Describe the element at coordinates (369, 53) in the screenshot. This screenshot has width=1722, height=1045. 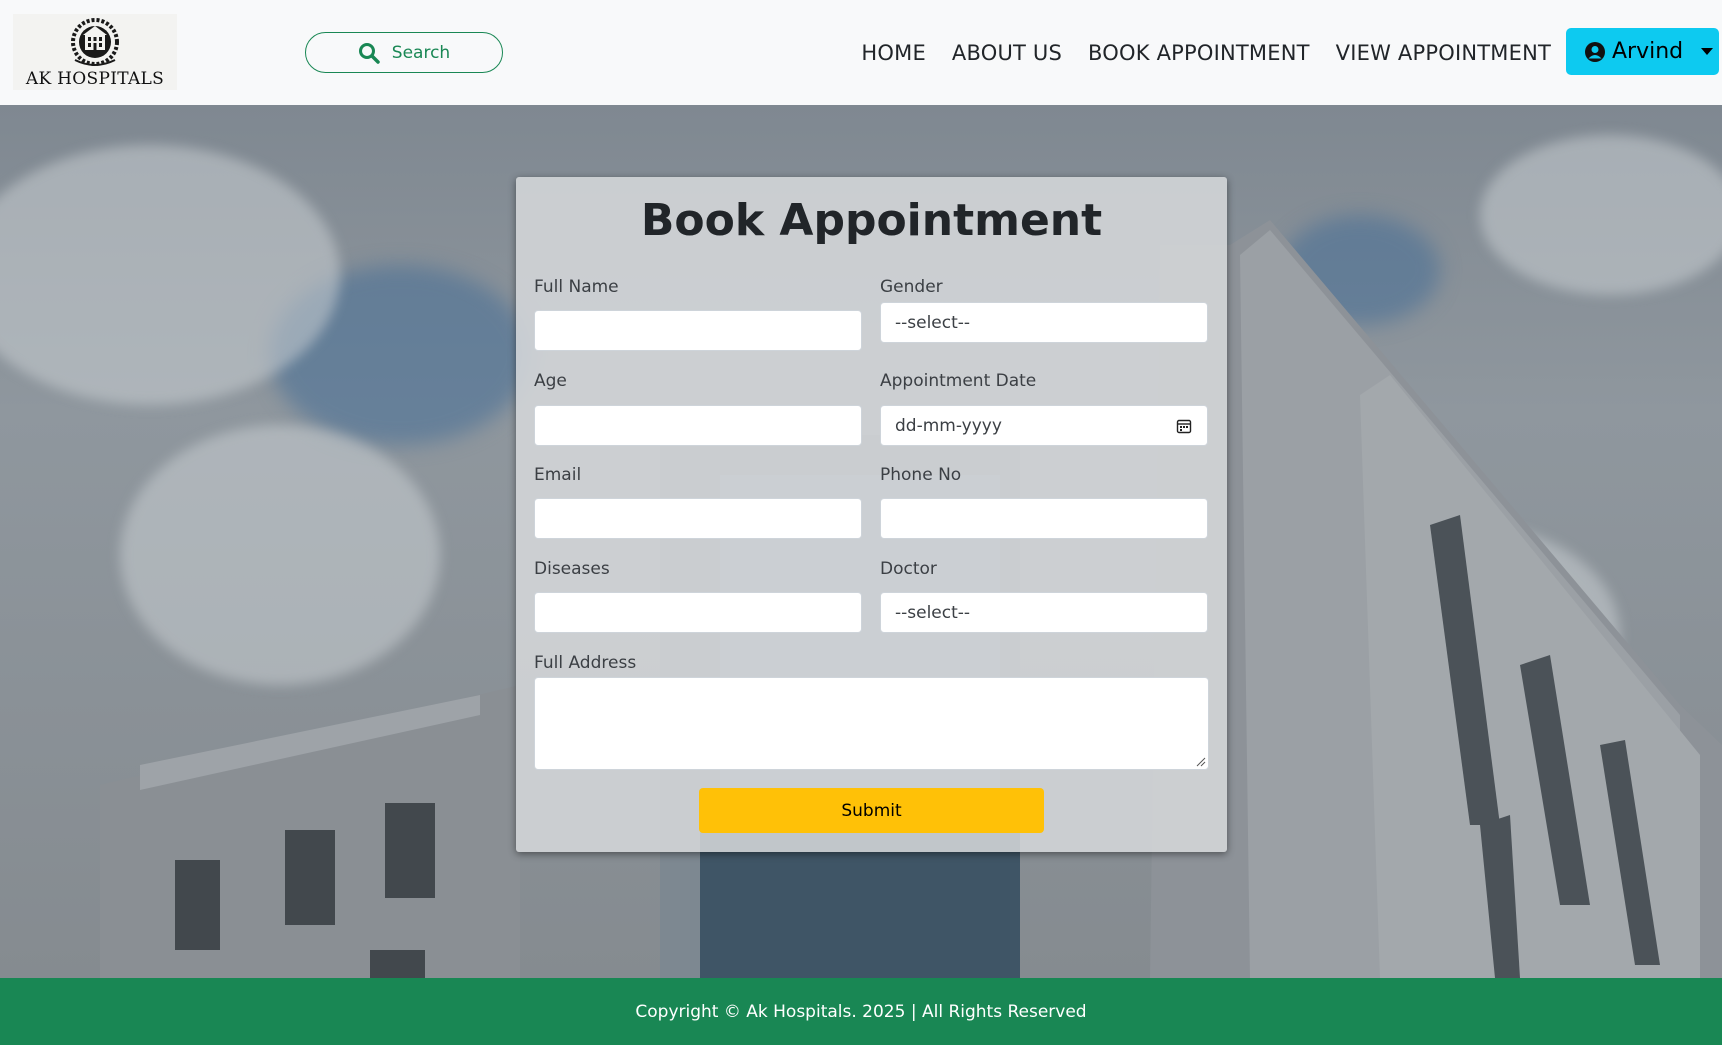
I see `search-icon` at that location.